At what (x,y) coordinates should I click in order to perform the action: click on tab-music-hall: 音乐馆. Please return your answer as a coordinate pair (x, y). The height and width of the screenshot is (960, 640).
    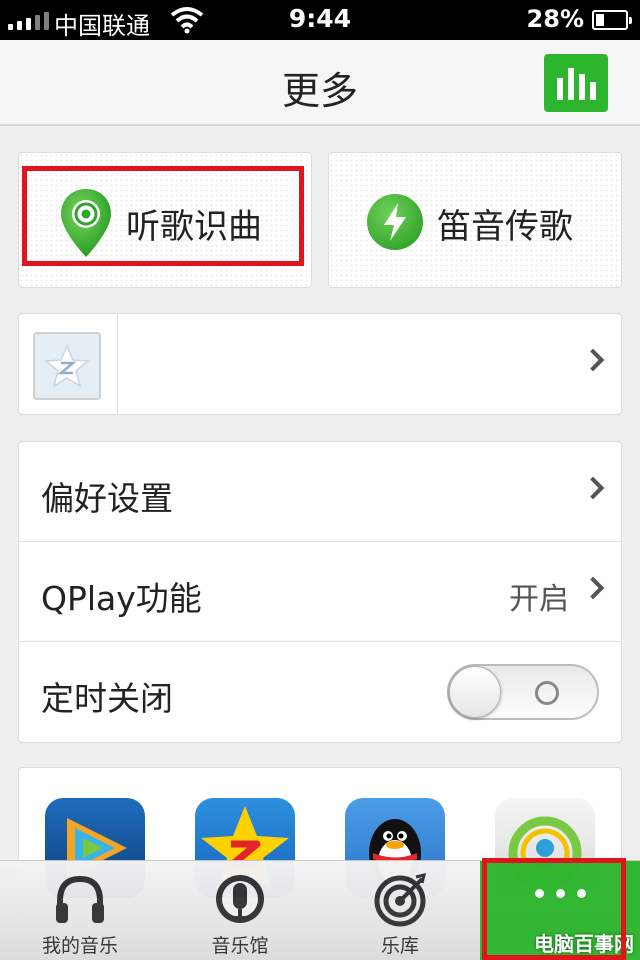
    Looking at the image, I should click on (240, 910).